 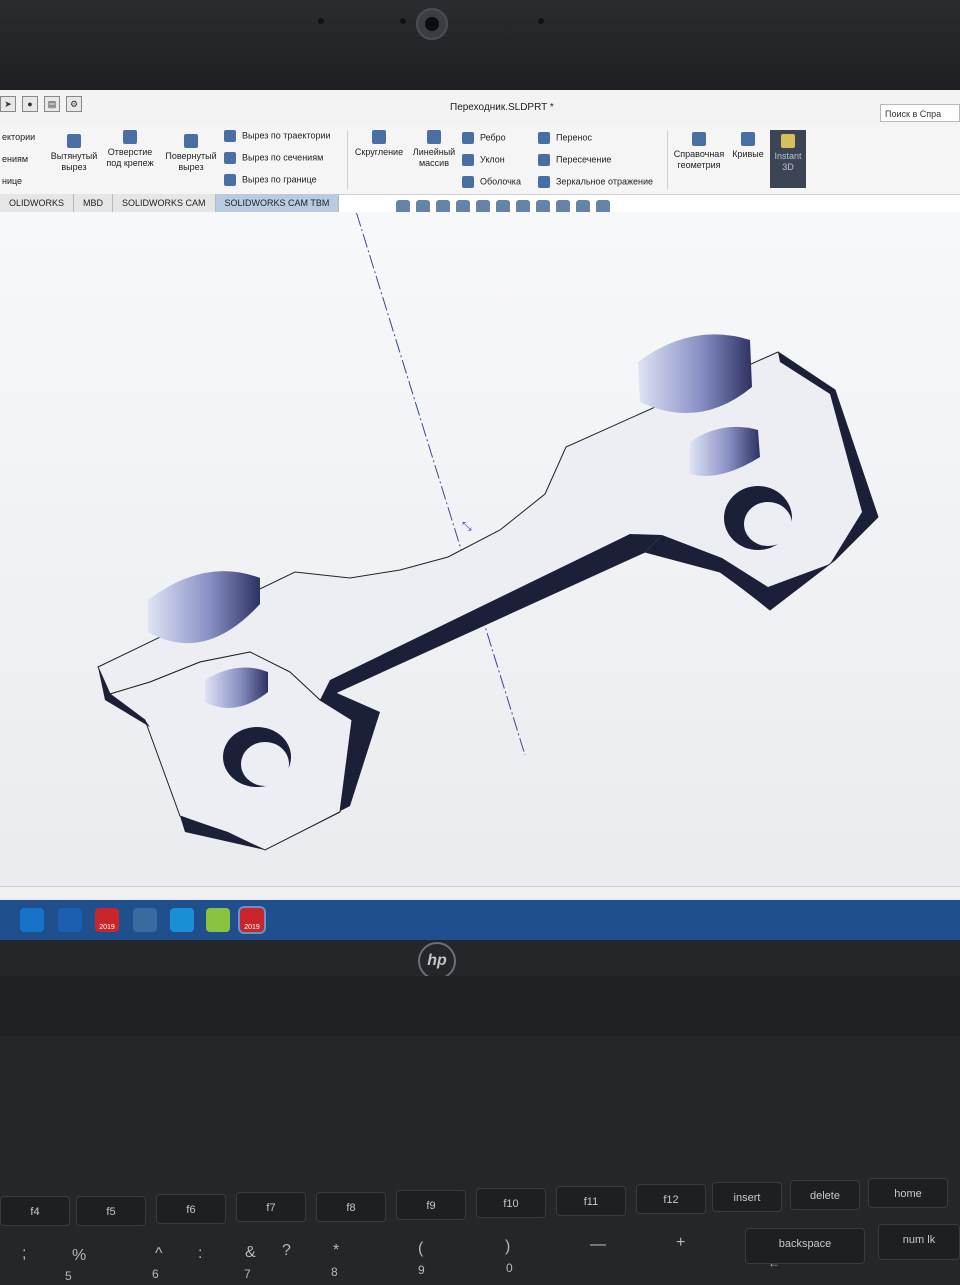 What do you see at coordinates (509, 1268) in the screenshot?
I see `key-0: 0` at bounding box center [509, 1268].